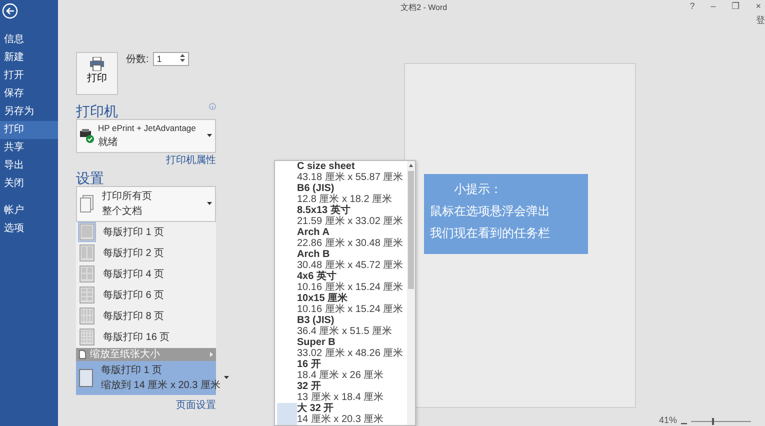 Image resolution: width=765 pixels, height=426 pixels. Describe the element at coordinates (87, 135) in the screenshot. I see `printer-ready-icon` at that location.